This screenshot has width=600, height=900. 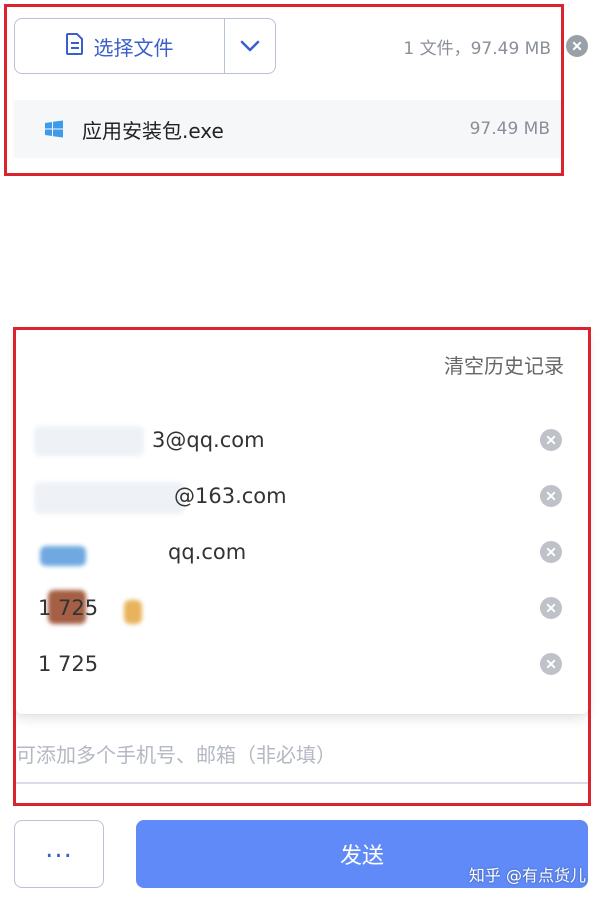 I want to click on select-file-control: 选择文件, so click(x=145, y=46).